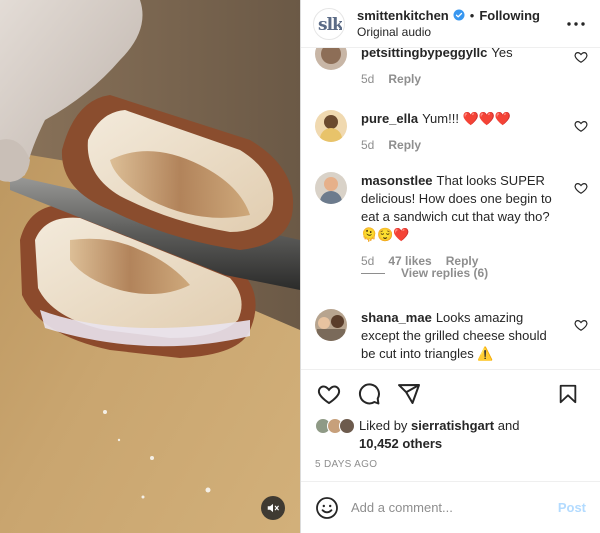  What do you see at coordinates (451, 132) in the screenshot?
I see `comment-item: pure_ella Yum!!! ❤️❤️❤️ 5d Reply` at bounding box center [451, 132].